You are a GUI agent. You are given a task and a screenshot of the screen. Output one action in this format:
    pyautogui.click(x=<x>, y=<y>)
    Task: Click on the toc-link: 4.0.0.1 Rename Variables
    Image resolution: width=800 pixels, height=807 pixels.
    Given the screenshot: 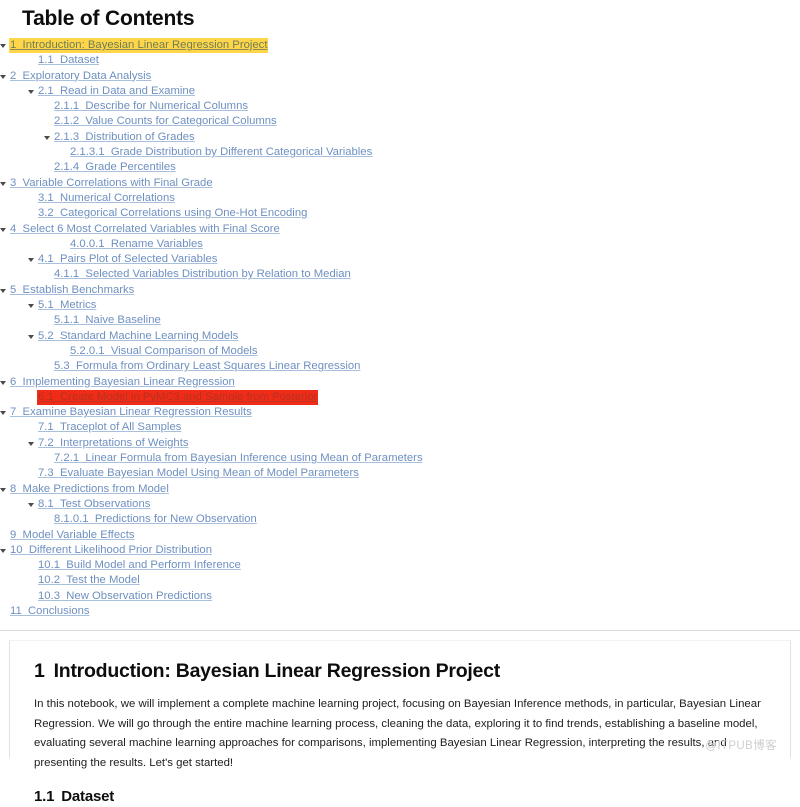 What is the action you would take?
    pyautogui.click(x=136, y=244)
    